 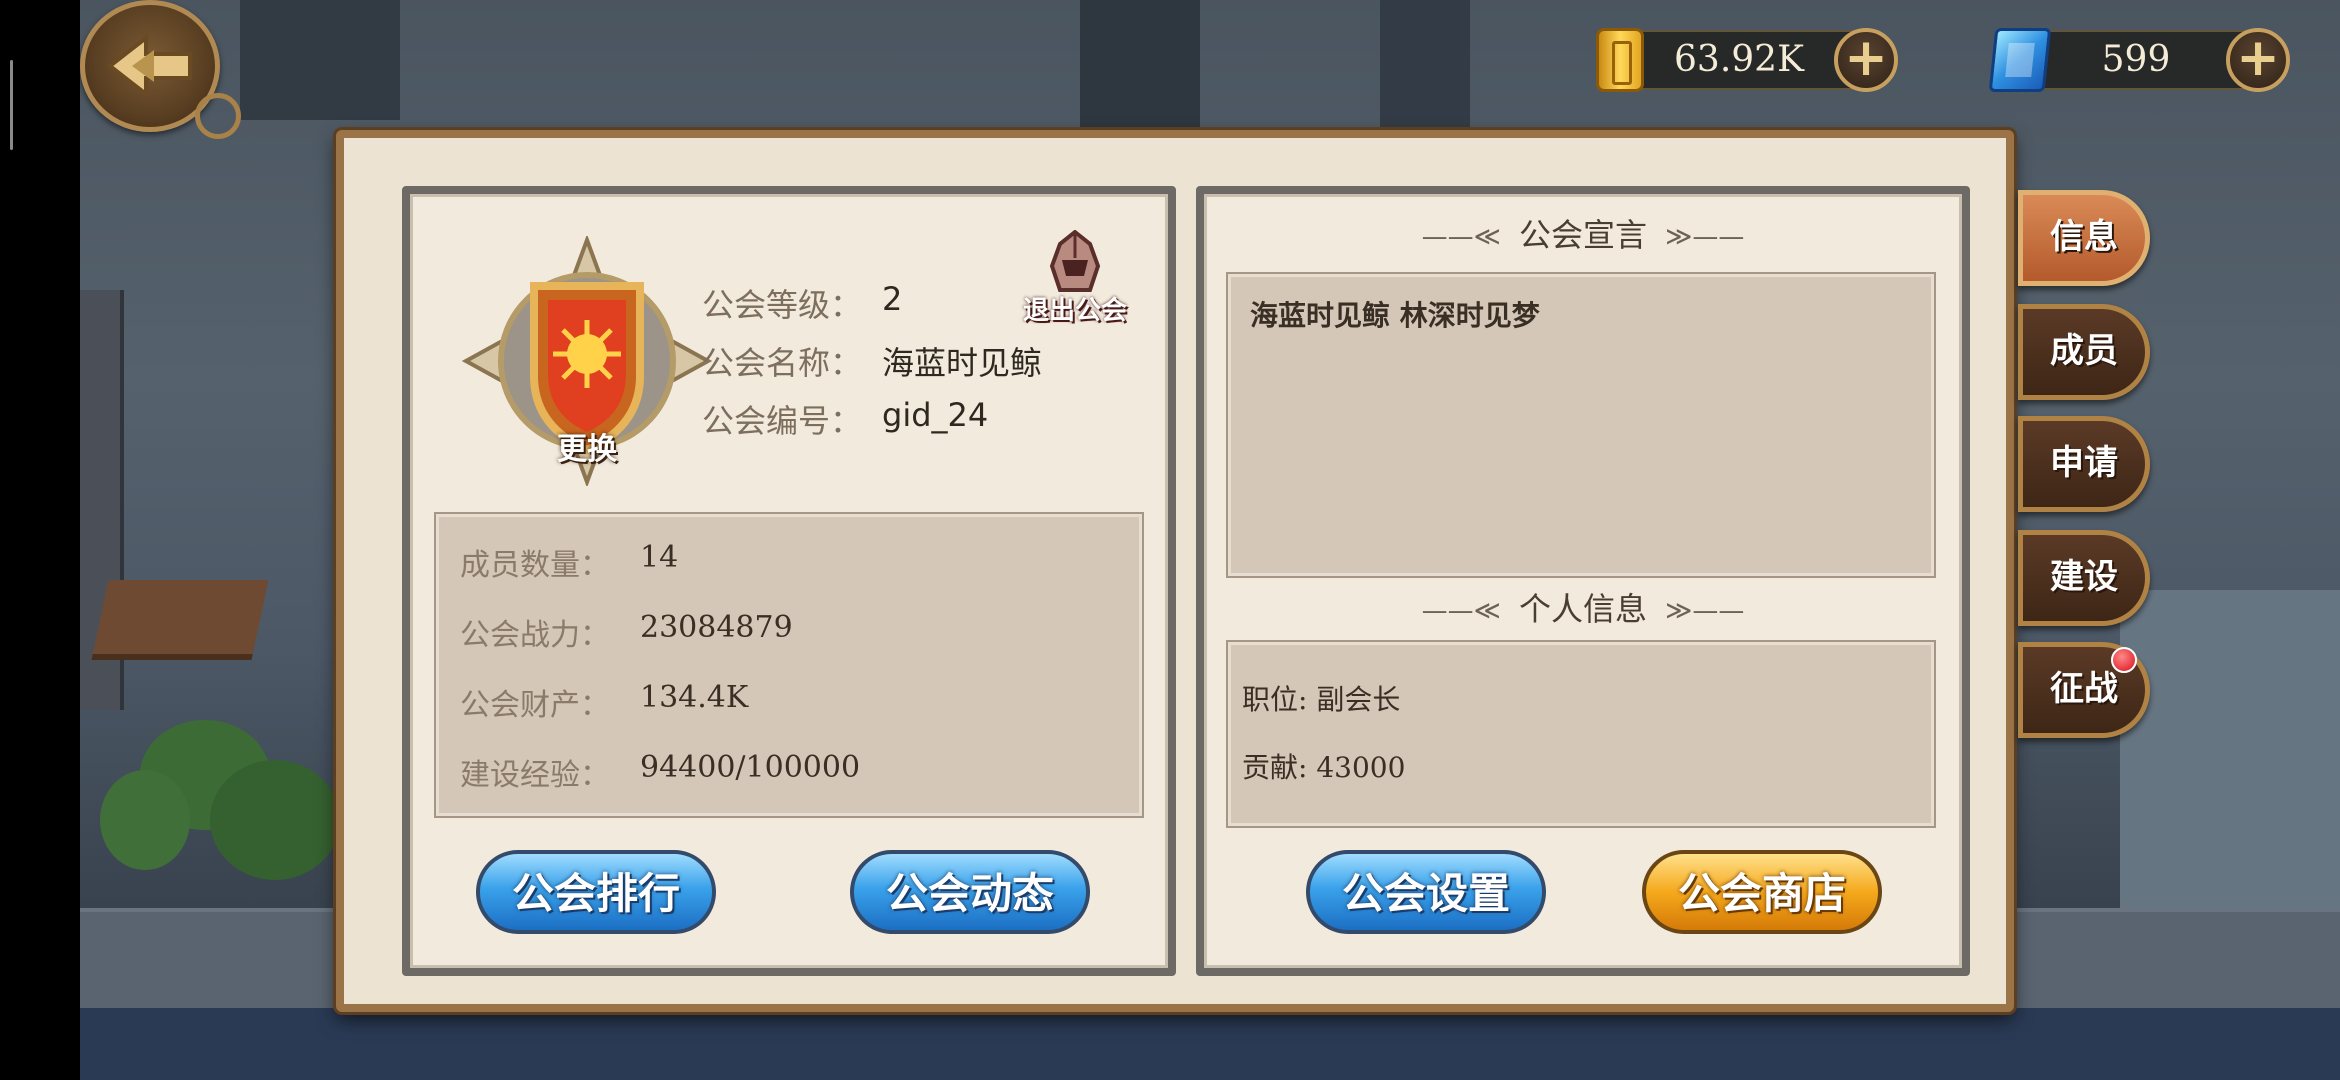 I want to click on quit-guild-button: 退出公会, so click(x=1075, y=280).